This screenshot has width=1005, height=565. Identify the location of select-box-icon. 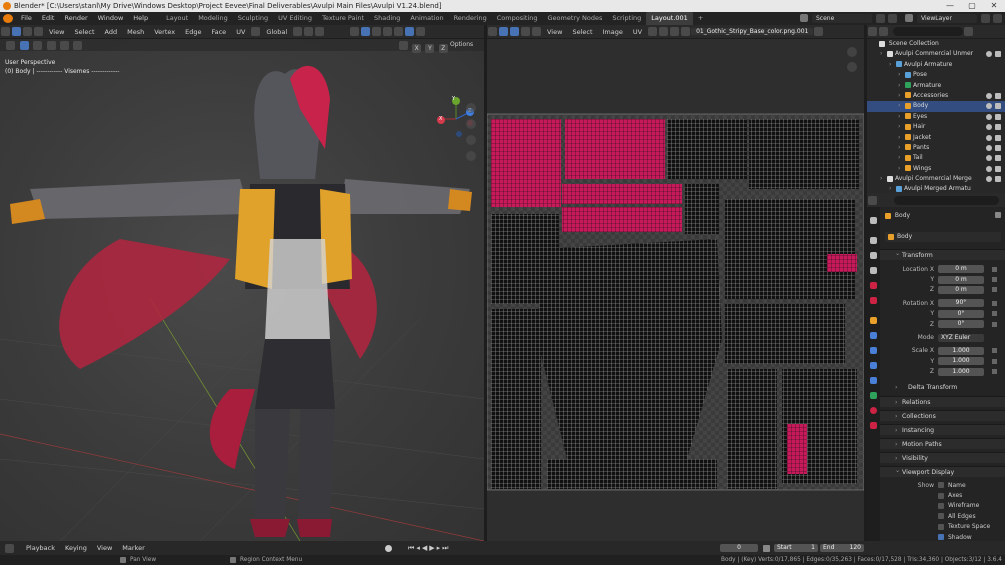
(10, 45).